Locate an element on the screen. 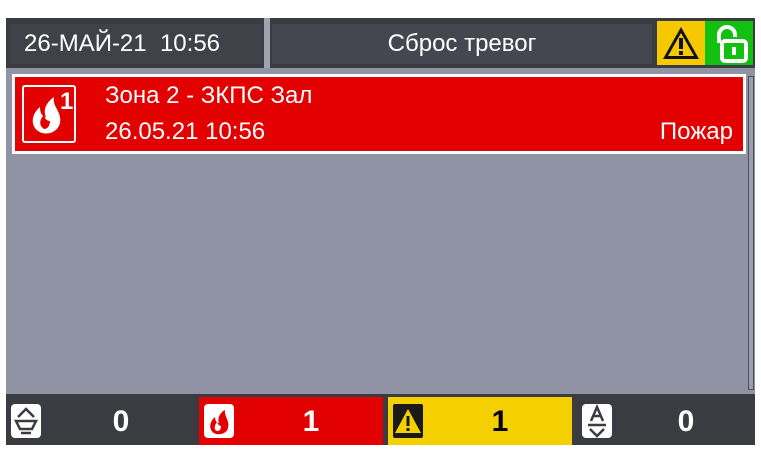 Image resolution: width=761 pixels, height=451 pixels. date-time-display: 26-МАЙ-21 10:56 is located at coordinates (136, 44).